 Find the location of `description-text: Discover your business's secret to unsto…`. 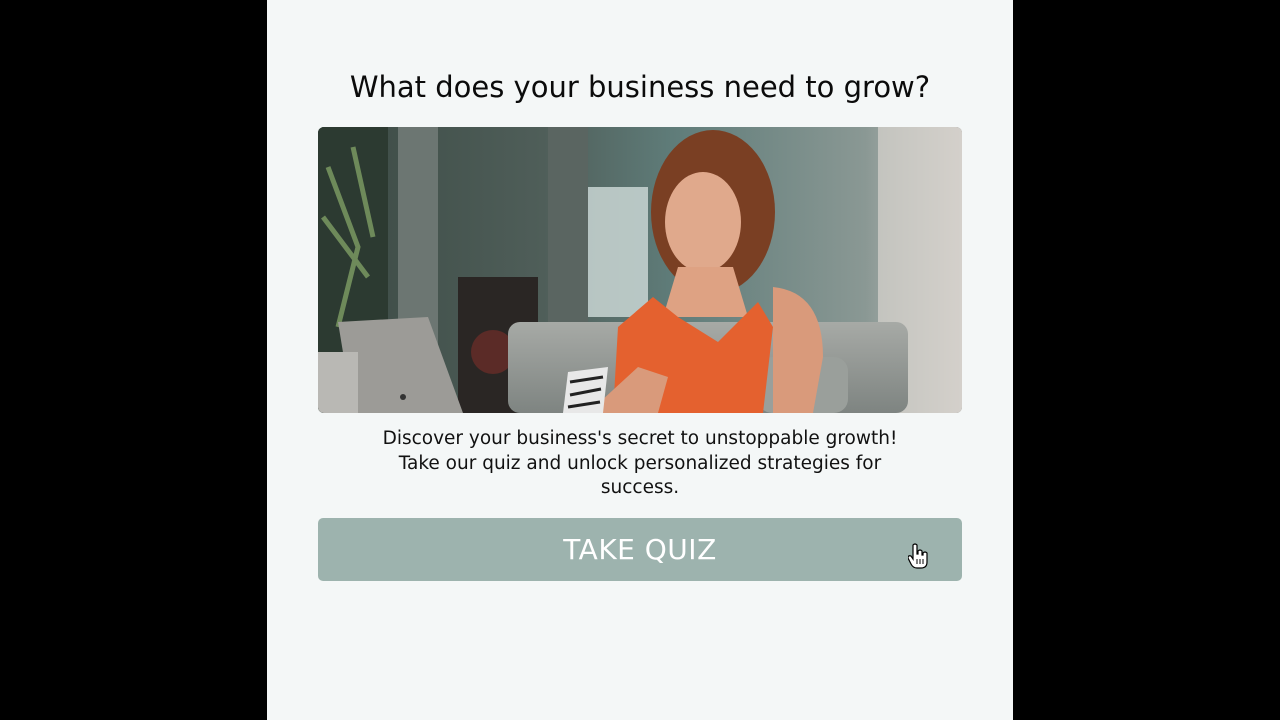

description-text: Discover your business's secret to unsto… is located at coordinates (640, 464).